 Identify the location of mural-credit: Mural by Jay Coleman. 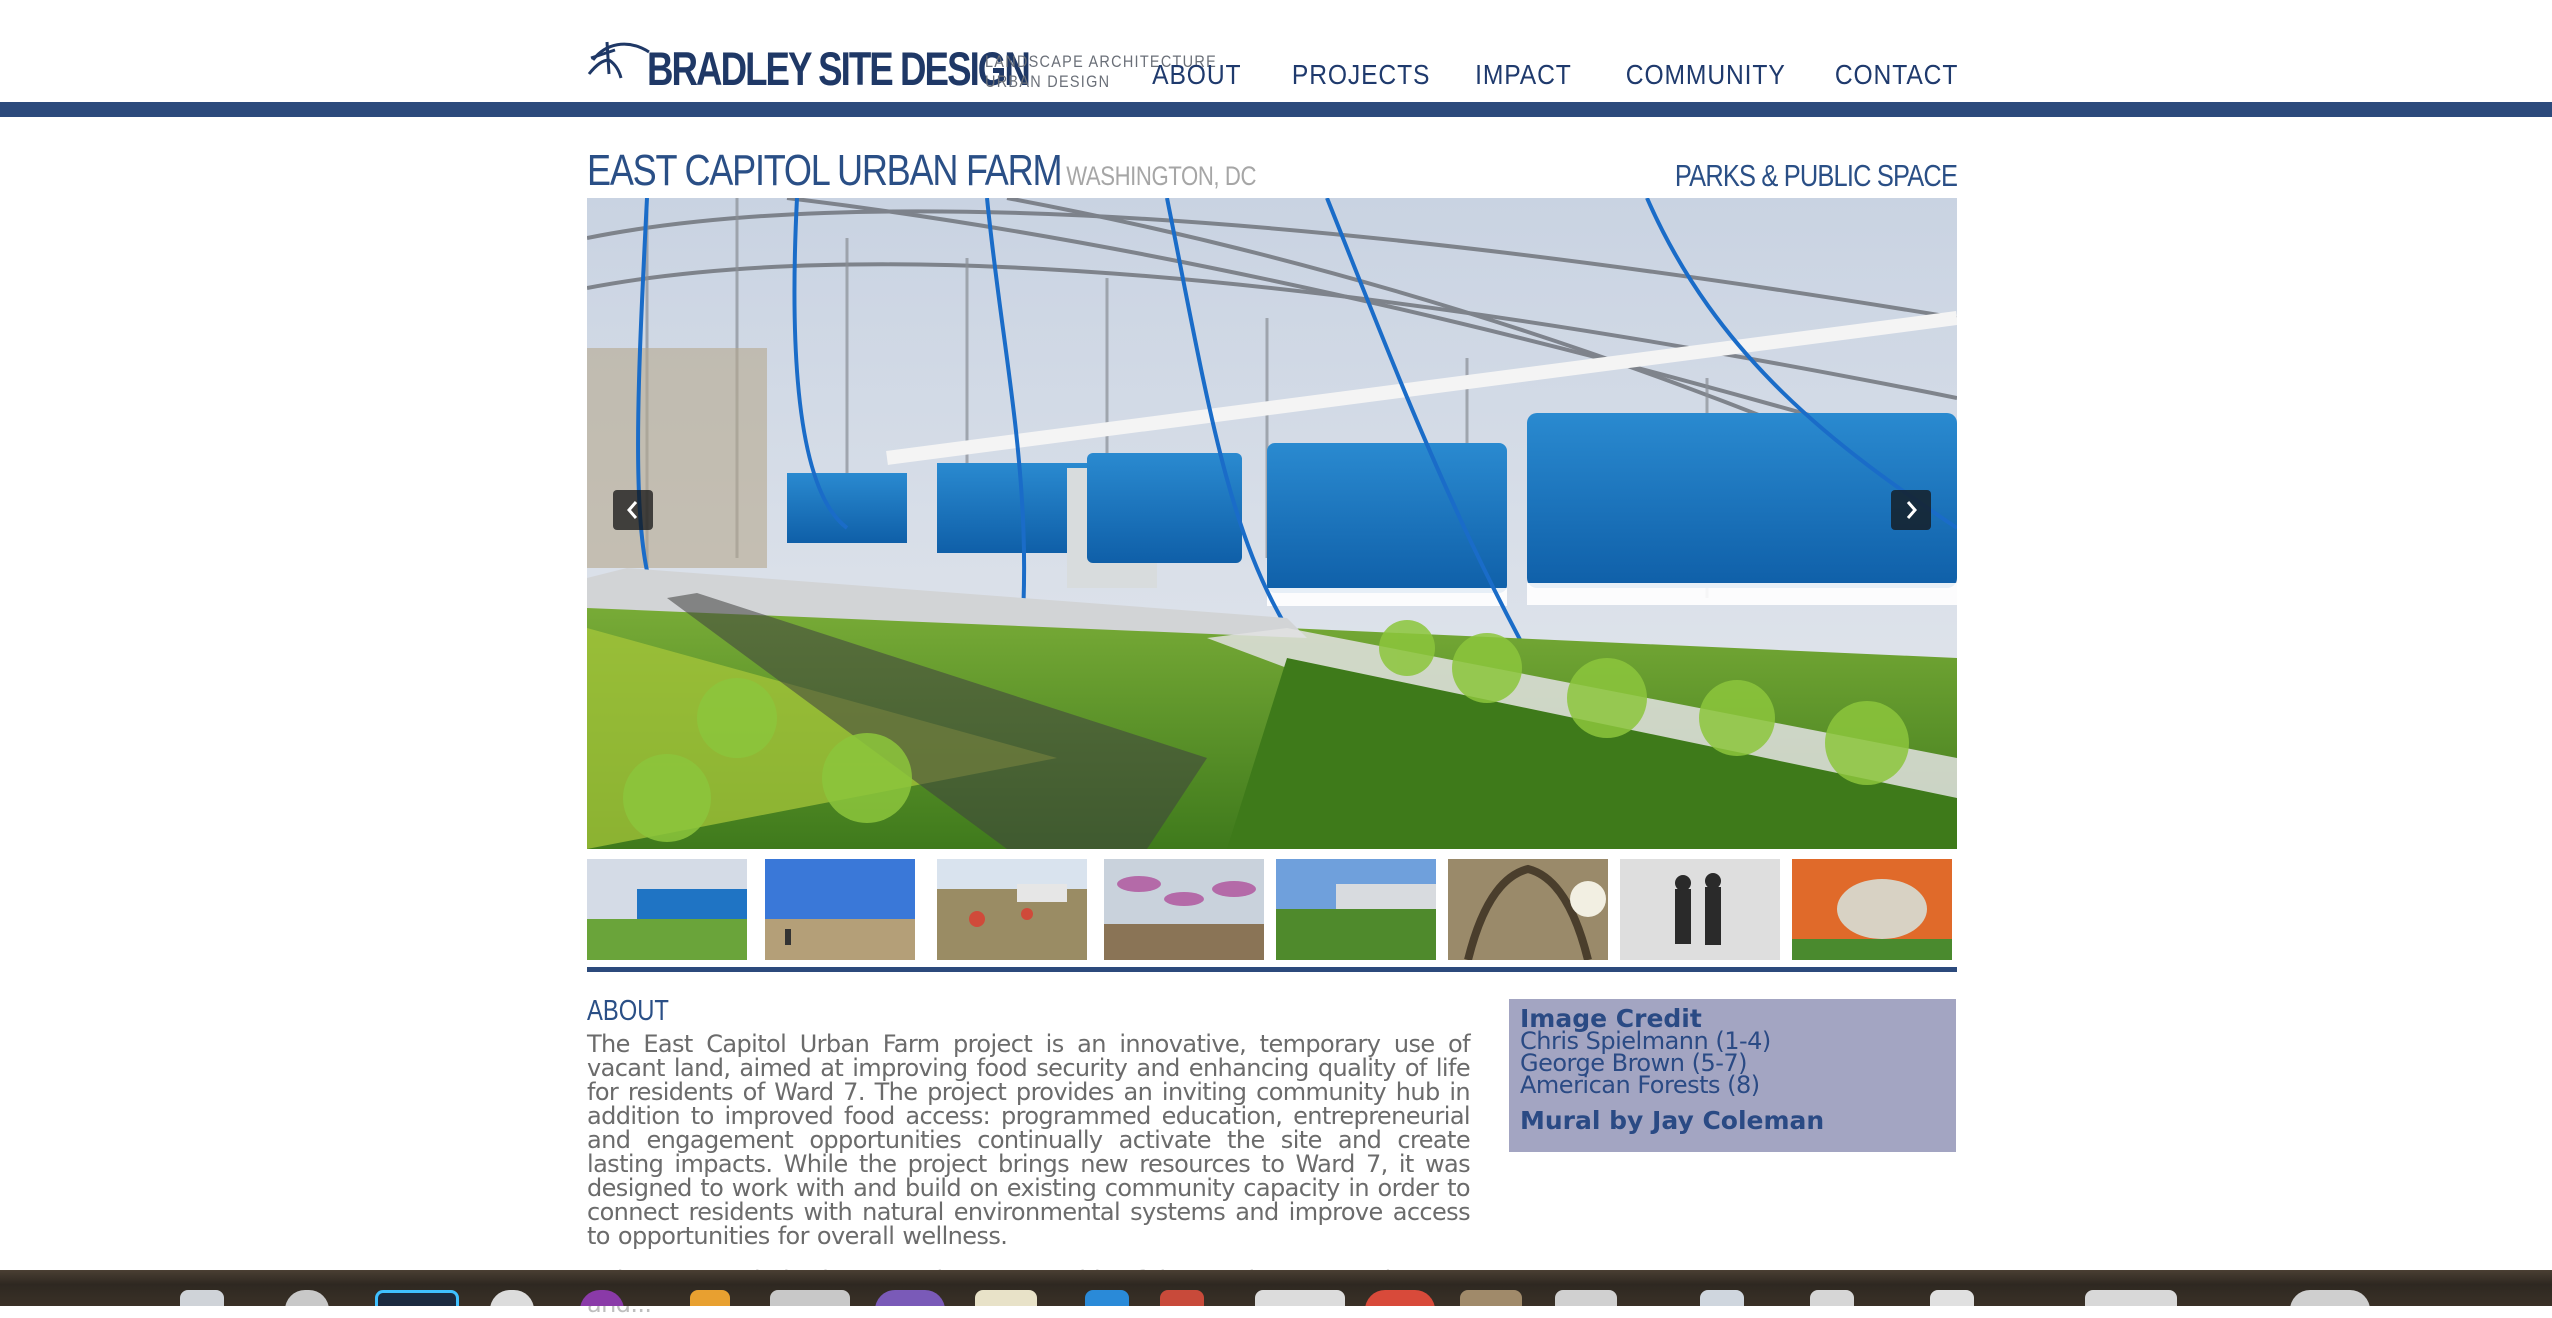
(1672, 1120).